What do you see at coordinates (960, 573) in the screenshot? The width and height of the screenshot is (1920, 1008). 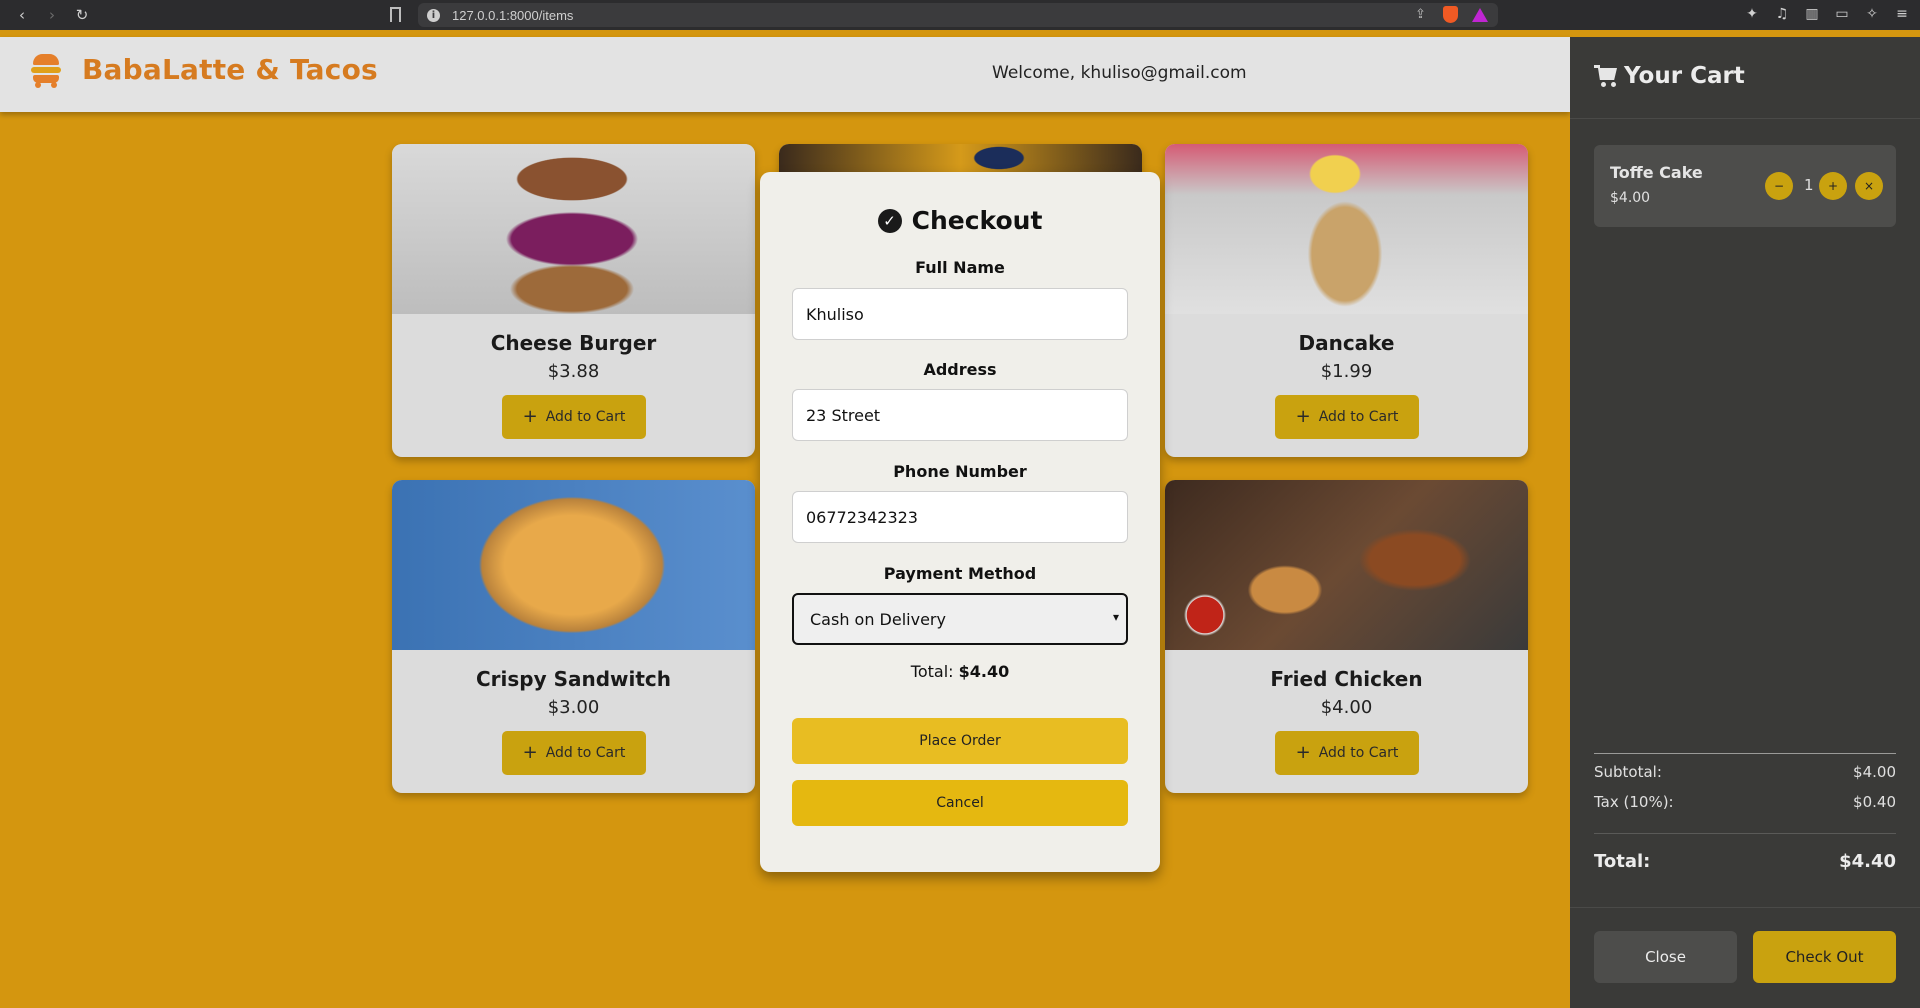 I see `payment-method-label: Payment Method` at bounding box center [960, 573].